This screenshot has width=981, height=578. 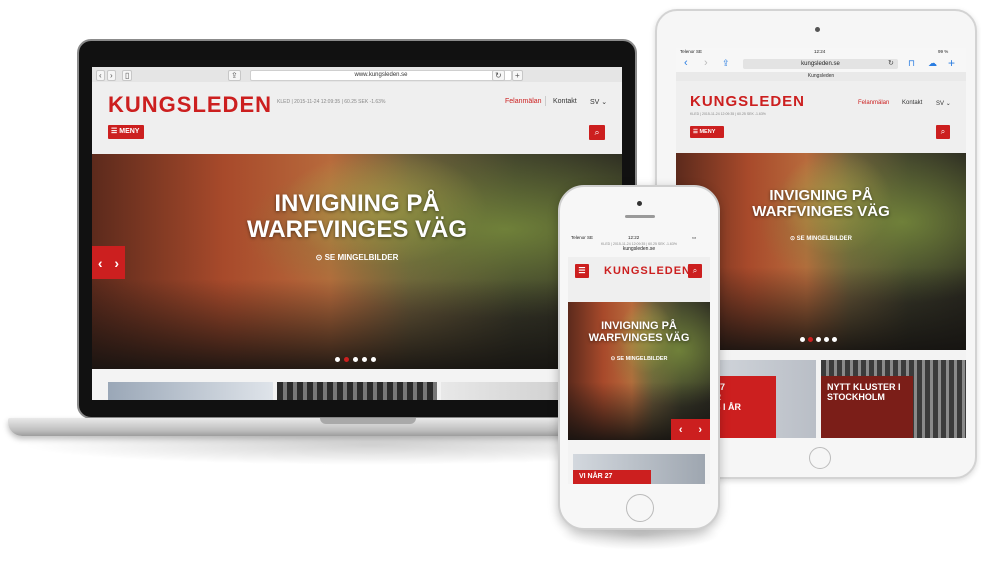 What do you see at coordinates (604, 102) in the screenshot?
I see `chevron-down-icon: ⌄` at bounding box center [604, 102].